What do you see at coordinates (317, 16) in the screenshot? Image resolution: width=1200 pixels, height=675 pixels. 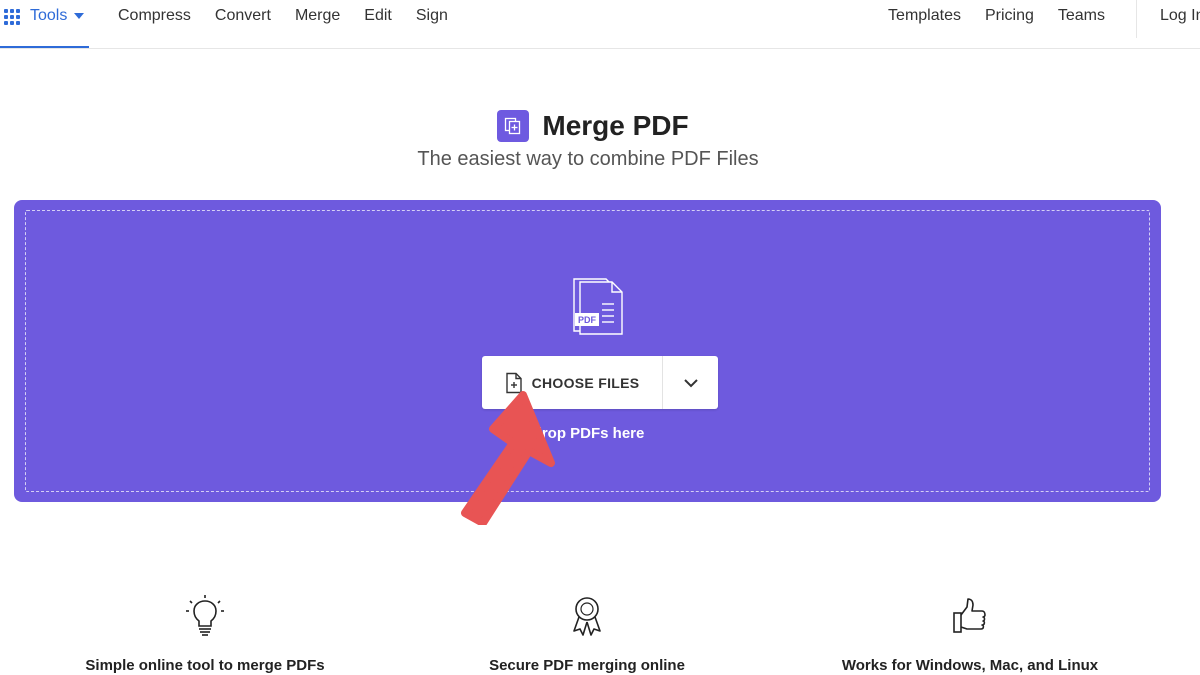 I see `nav-link-merge: Merge` at bounding box center [317, 16].